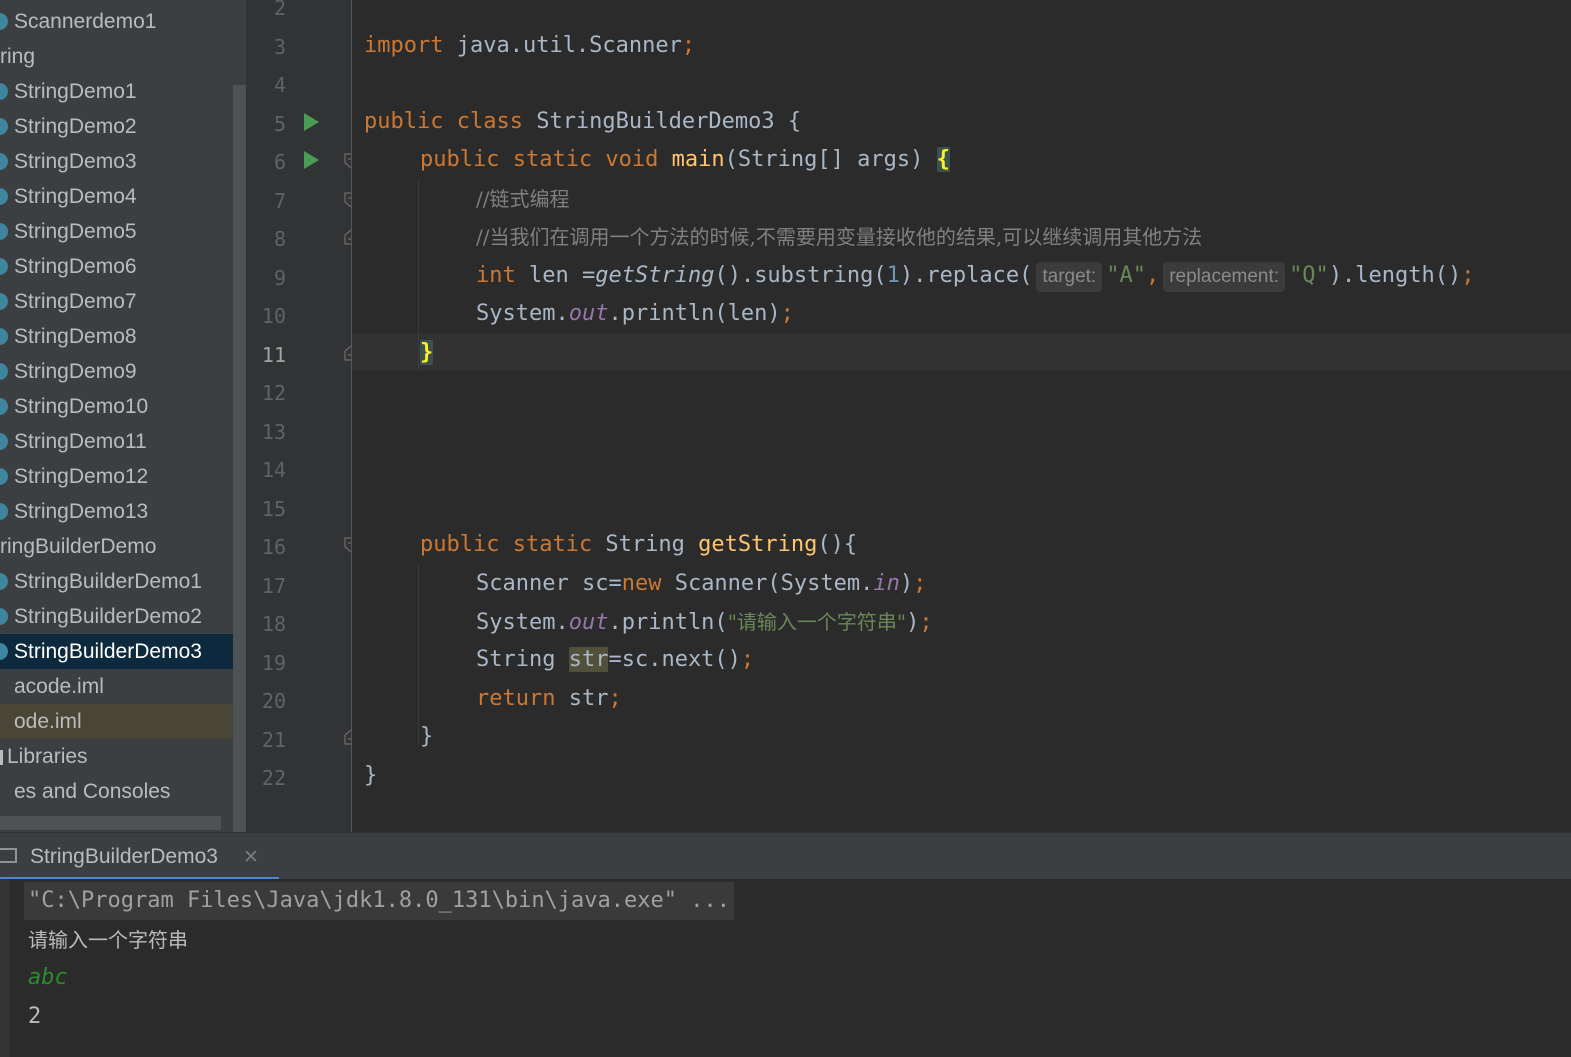 This screenshot has height=1057, width=1571. I want to click on line-number: 14, so click(273, 470).